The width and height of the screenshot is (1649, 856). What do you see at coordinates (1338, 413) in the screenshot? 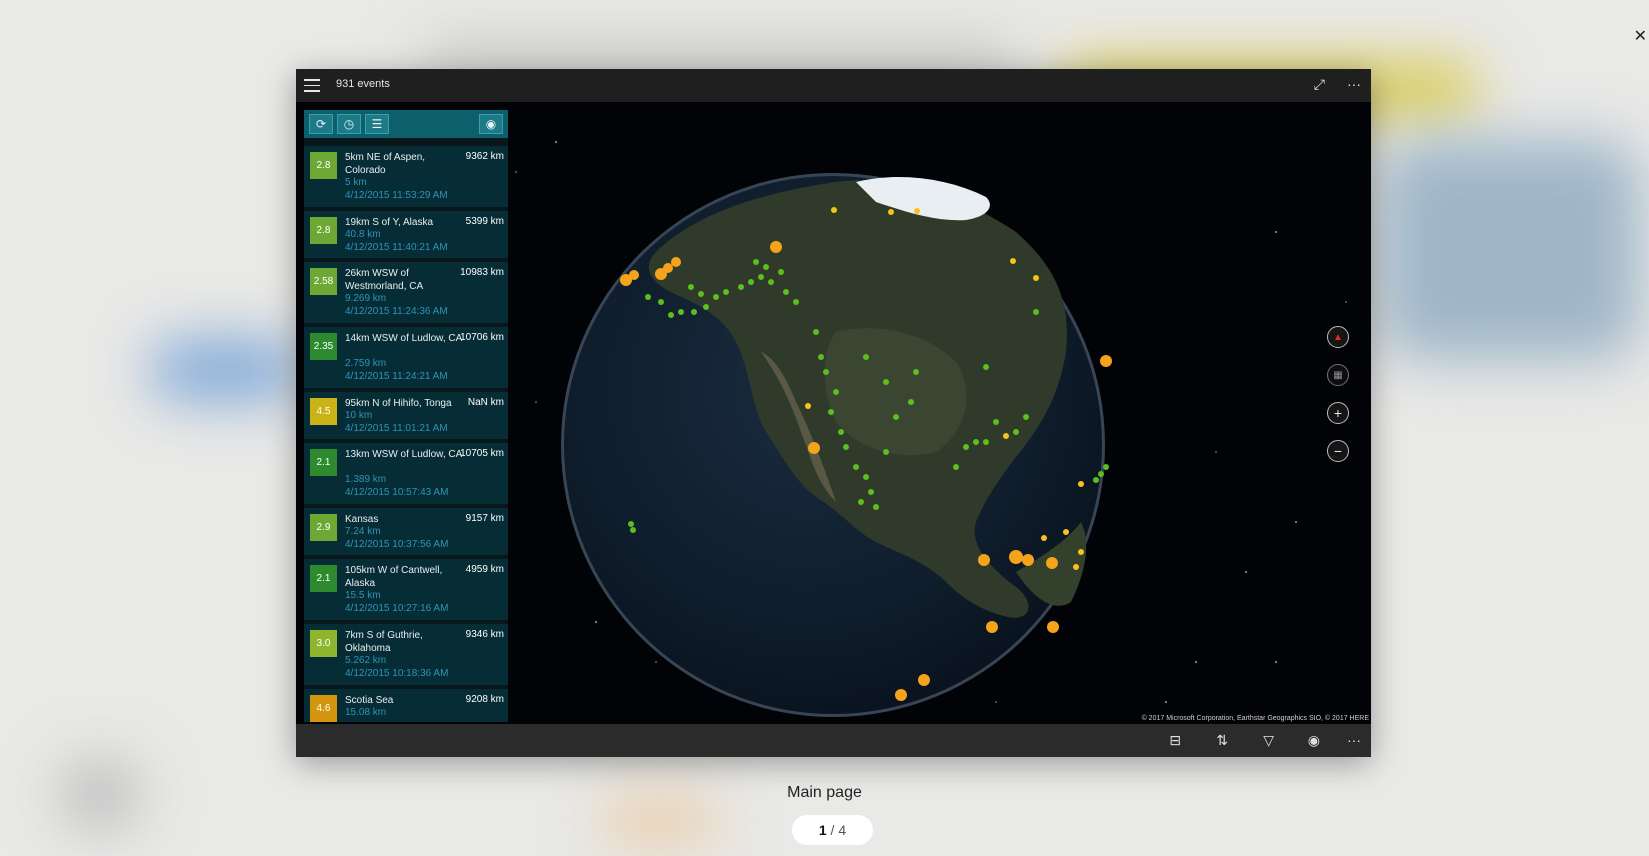
I see `zoom-in-icon: +` at bounding box center [1338, 413].